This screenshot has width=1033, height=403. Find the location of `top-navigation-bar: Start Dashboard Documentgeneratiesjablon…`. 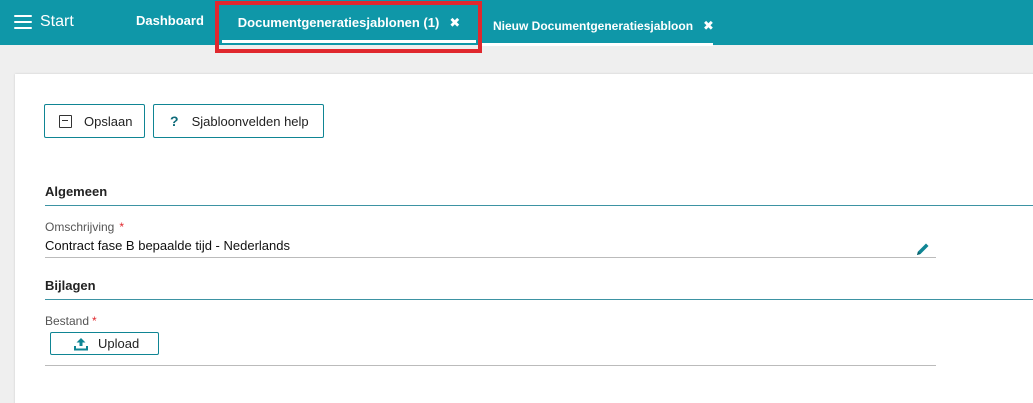

top-navigation-bar: Start Dashboard Documentgeneratiesjablon… is located at coordinates (516, 23).